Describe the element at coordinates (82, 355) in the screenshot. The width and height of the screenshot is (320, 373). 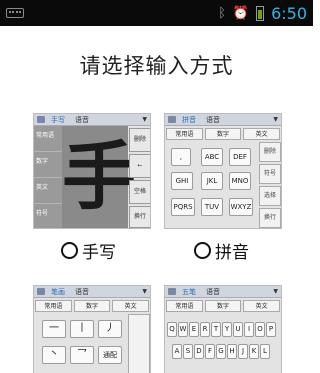
I see `stroke-key: 乛` at that location.